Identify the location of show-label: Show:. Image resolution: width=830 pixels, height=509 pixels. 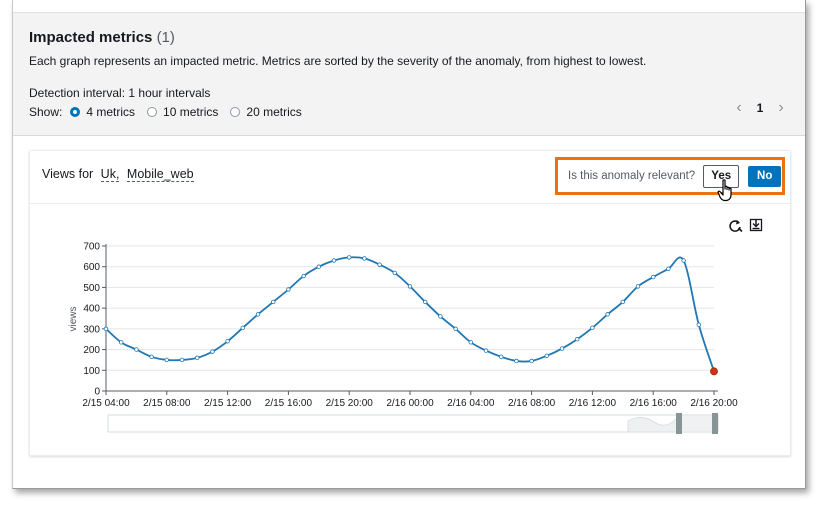
(46, 112).